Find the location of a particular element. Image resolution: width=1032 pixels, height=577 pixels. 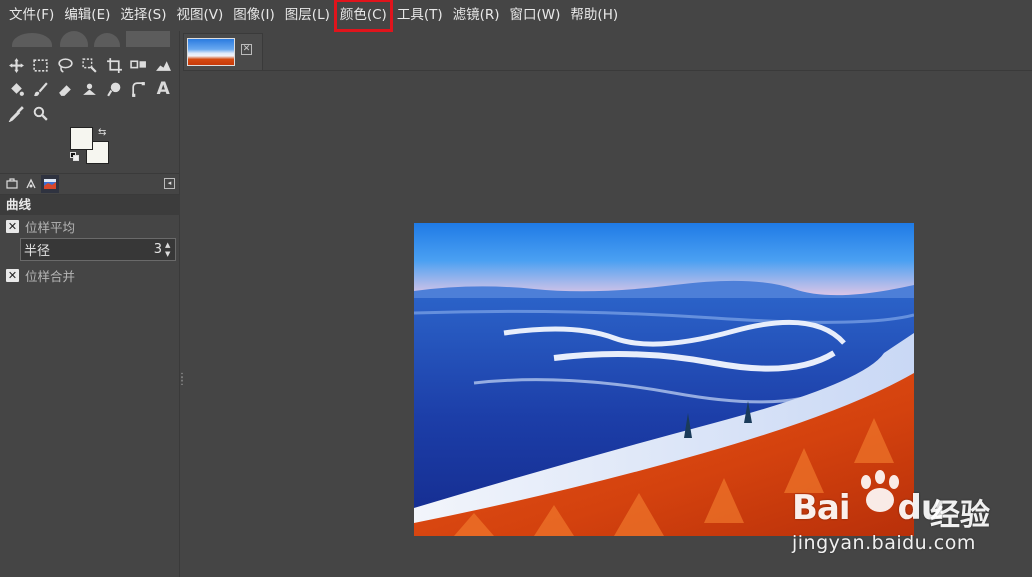

wilber-logo is located at coordinates (90, 39).